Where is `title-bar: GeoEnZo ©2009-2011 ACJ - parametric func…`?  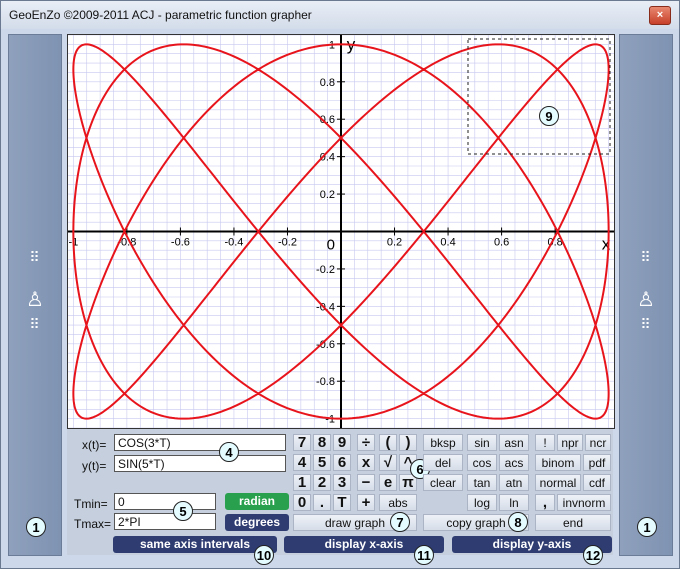
title-bar: GeoEnZo ©2009-2011 ACJ - parametric func… is located at coordinates (340, 15).